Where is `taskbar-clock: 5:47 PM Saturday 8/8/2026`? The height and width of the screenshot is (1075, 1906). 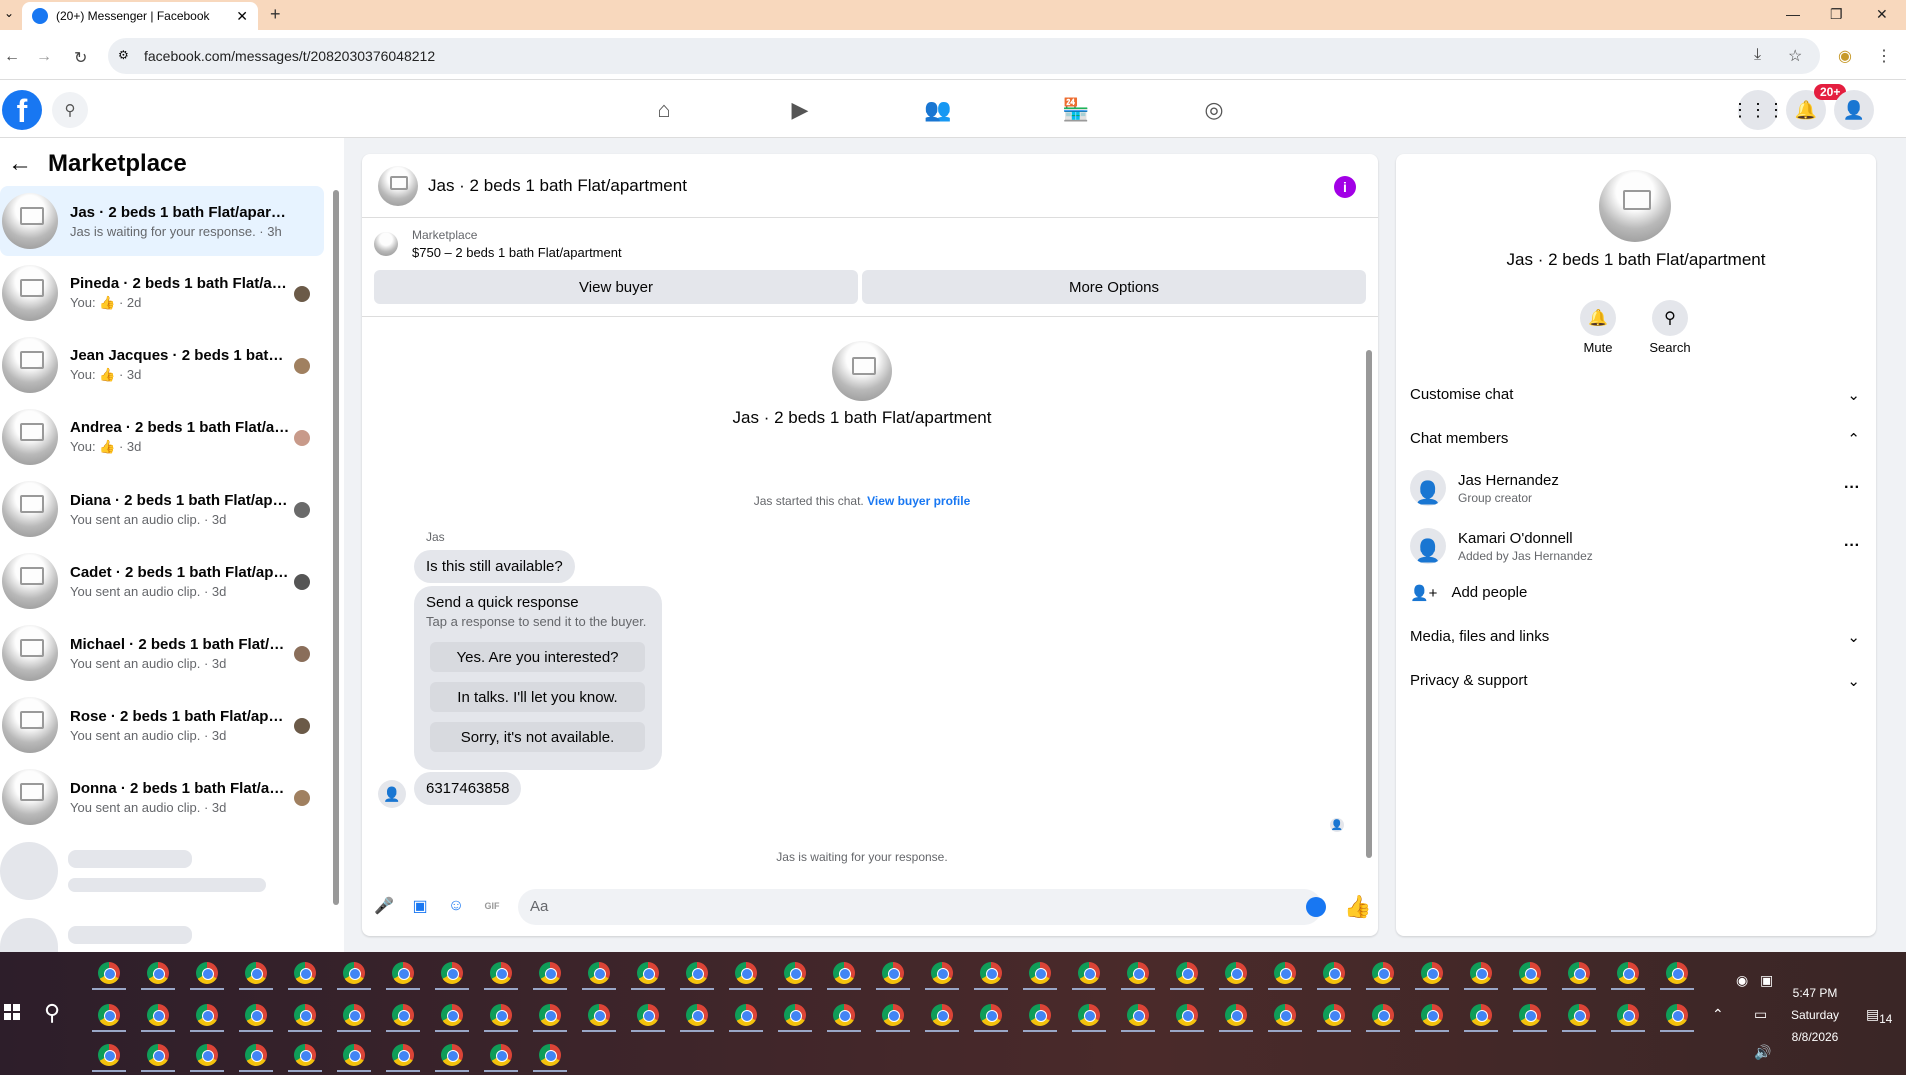 taskbar-clock: 5:47 PM Saturday 8/8/2026 is located at coordinates (1815, 1015).